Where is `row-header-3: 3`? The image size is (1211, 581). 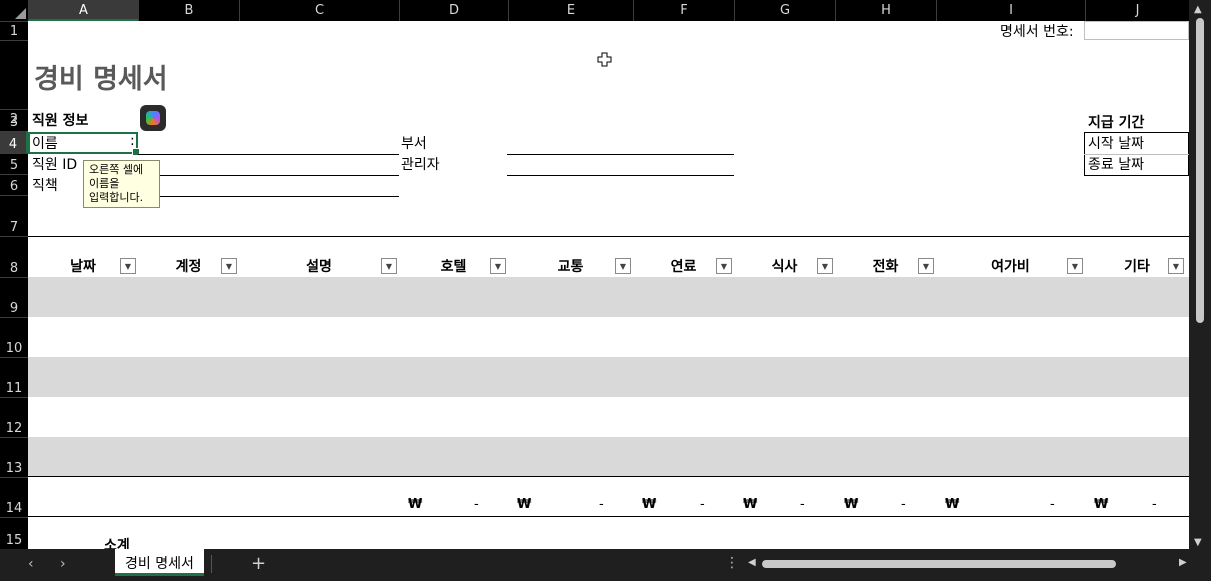
row-header-3: 3 is located at coordinates (14, 120).